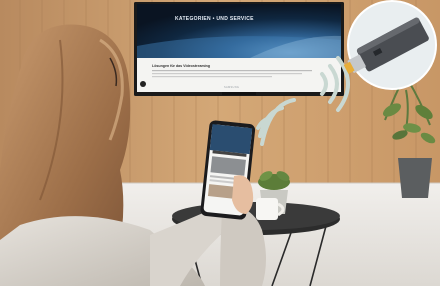 This screenshot has height=286, width=440. I want to click on tv-hero-title: KATEGORIEN • UND SERVICE, so click(214, 19).